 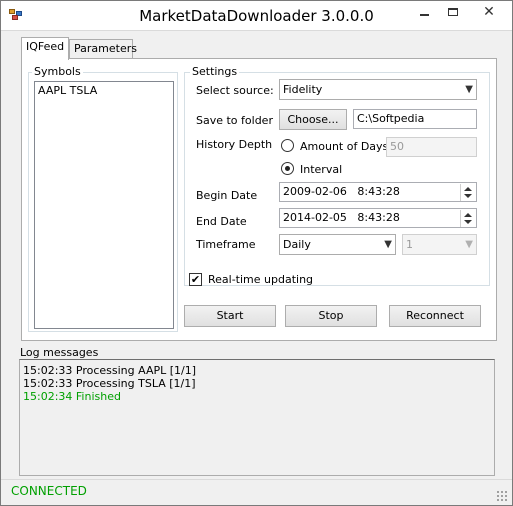 What do you see at coordinates (109, 383) in the screenshot?
I see `log-line: 15:02:33 Processing TSLA [1/1]` at bounding box center [109, 383].